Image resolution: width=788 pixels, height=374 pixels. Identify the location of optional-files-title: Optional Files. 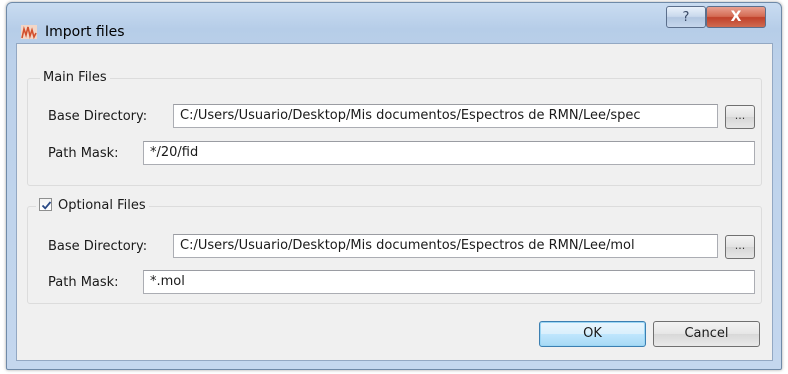
(102, 205).